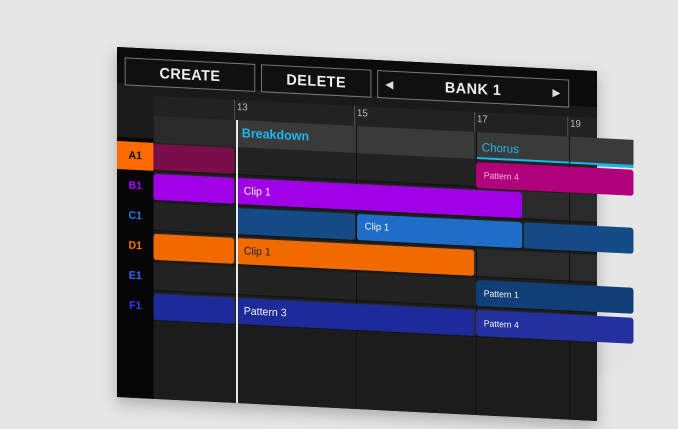  Describe the element at coordinates (500, 148) in the screenshot. I see `section-label: Chorus` at that location.